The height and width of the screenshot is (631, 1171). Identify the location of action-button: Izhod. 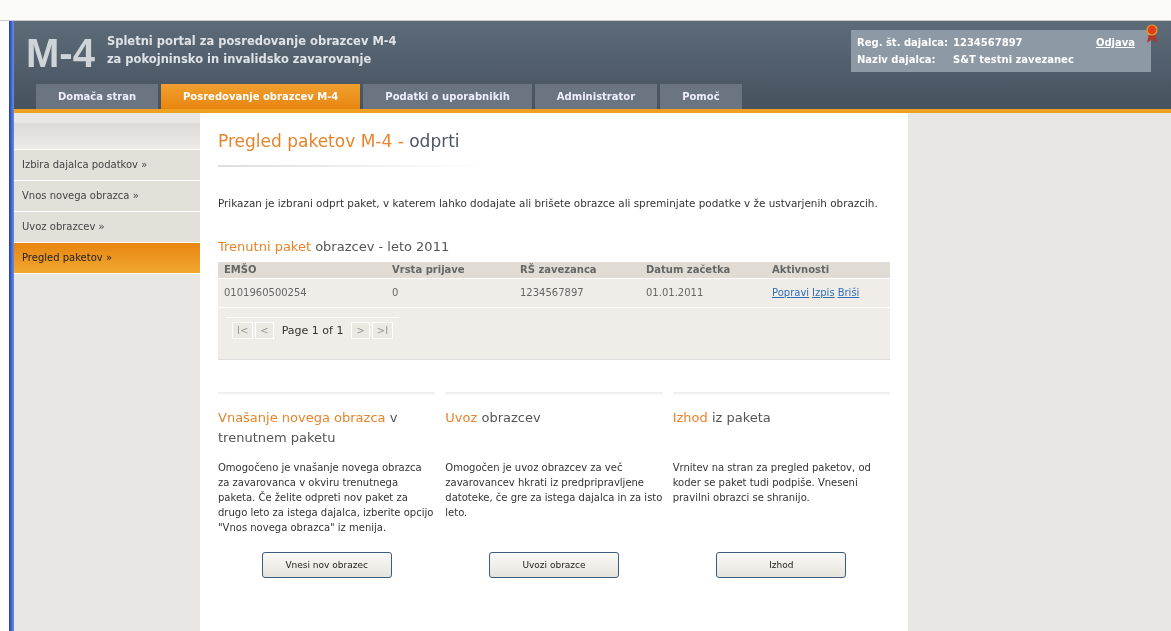
(781, 565).